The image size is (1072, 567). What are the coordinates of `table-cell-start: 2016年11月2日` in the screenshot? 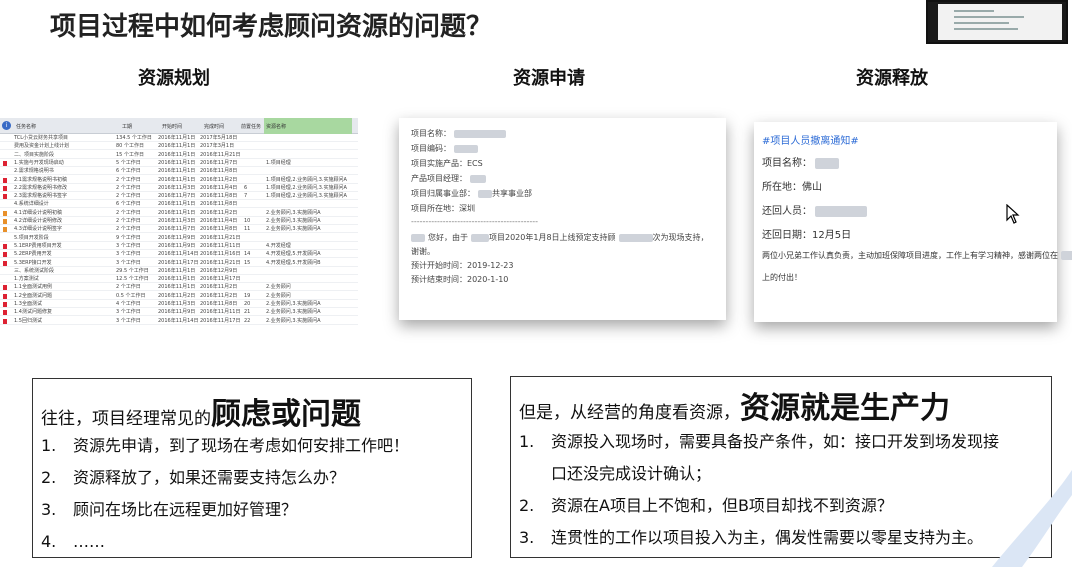 It's located at (177, 295).